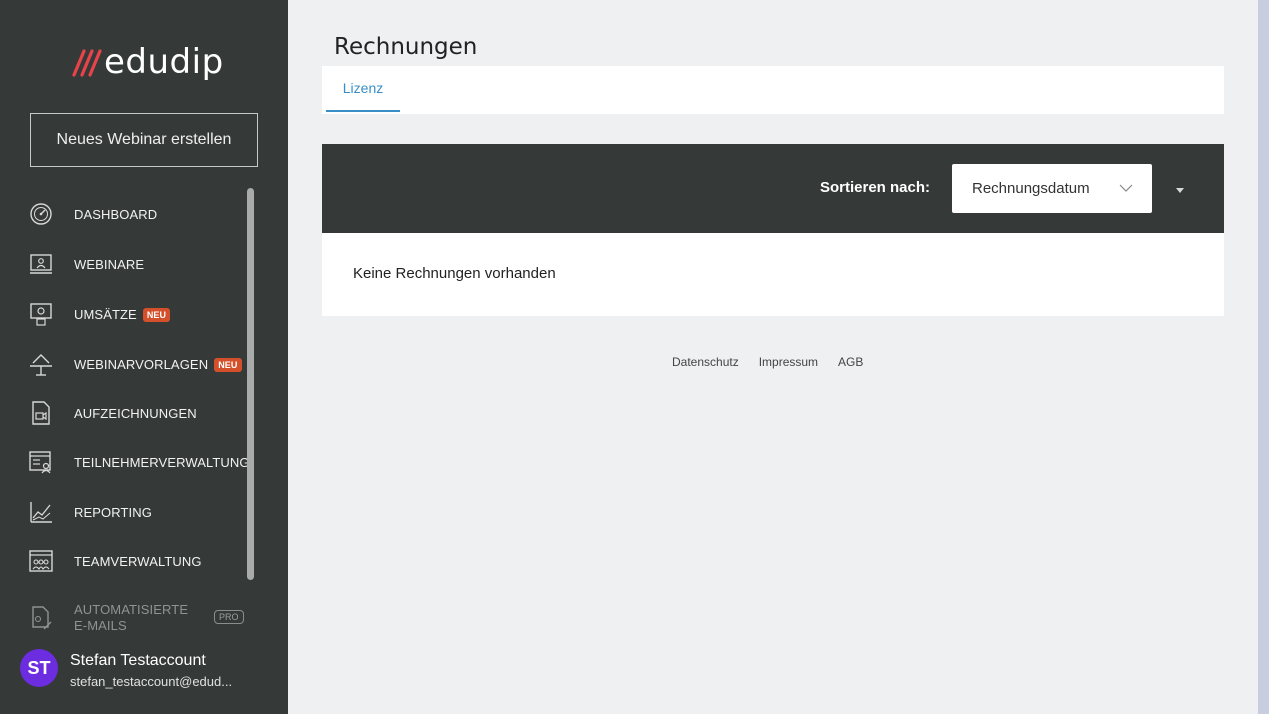 This screenshot has width=1269, height=714. Describe the element at coordinates (141, 364) in the screenshot. I see `sidebar-item-text: WEBINARVORLAGEN` at that location.